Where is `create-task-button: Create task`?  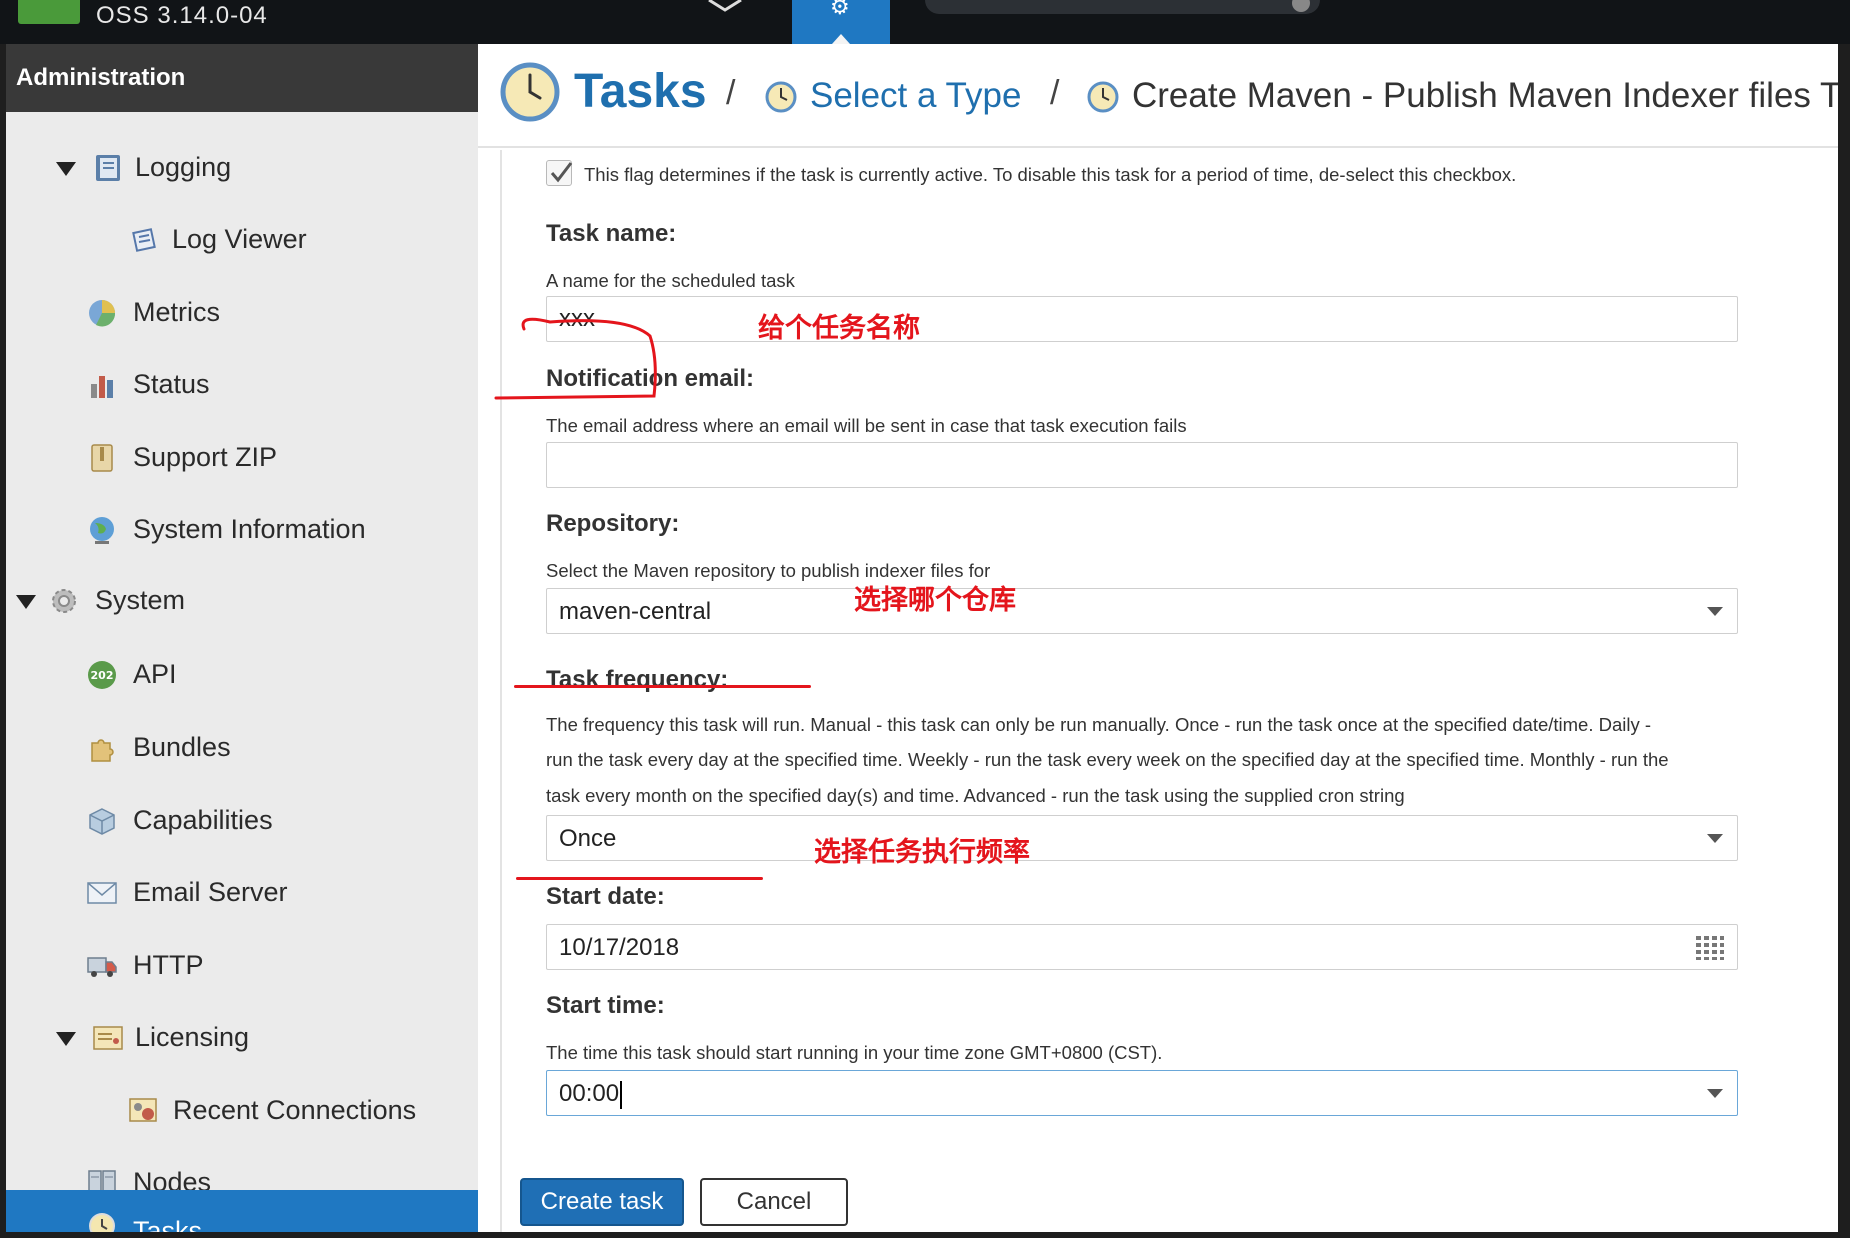 create-task-button: Create task is located at coordinates (602, 1202).